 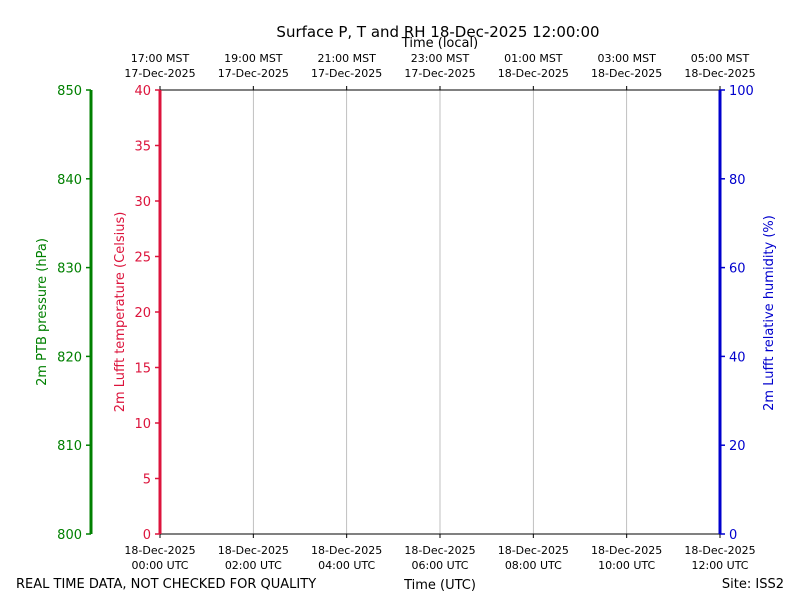 I want to click on temperature-axis-tick-label: 5, so click(x=147, y=480).